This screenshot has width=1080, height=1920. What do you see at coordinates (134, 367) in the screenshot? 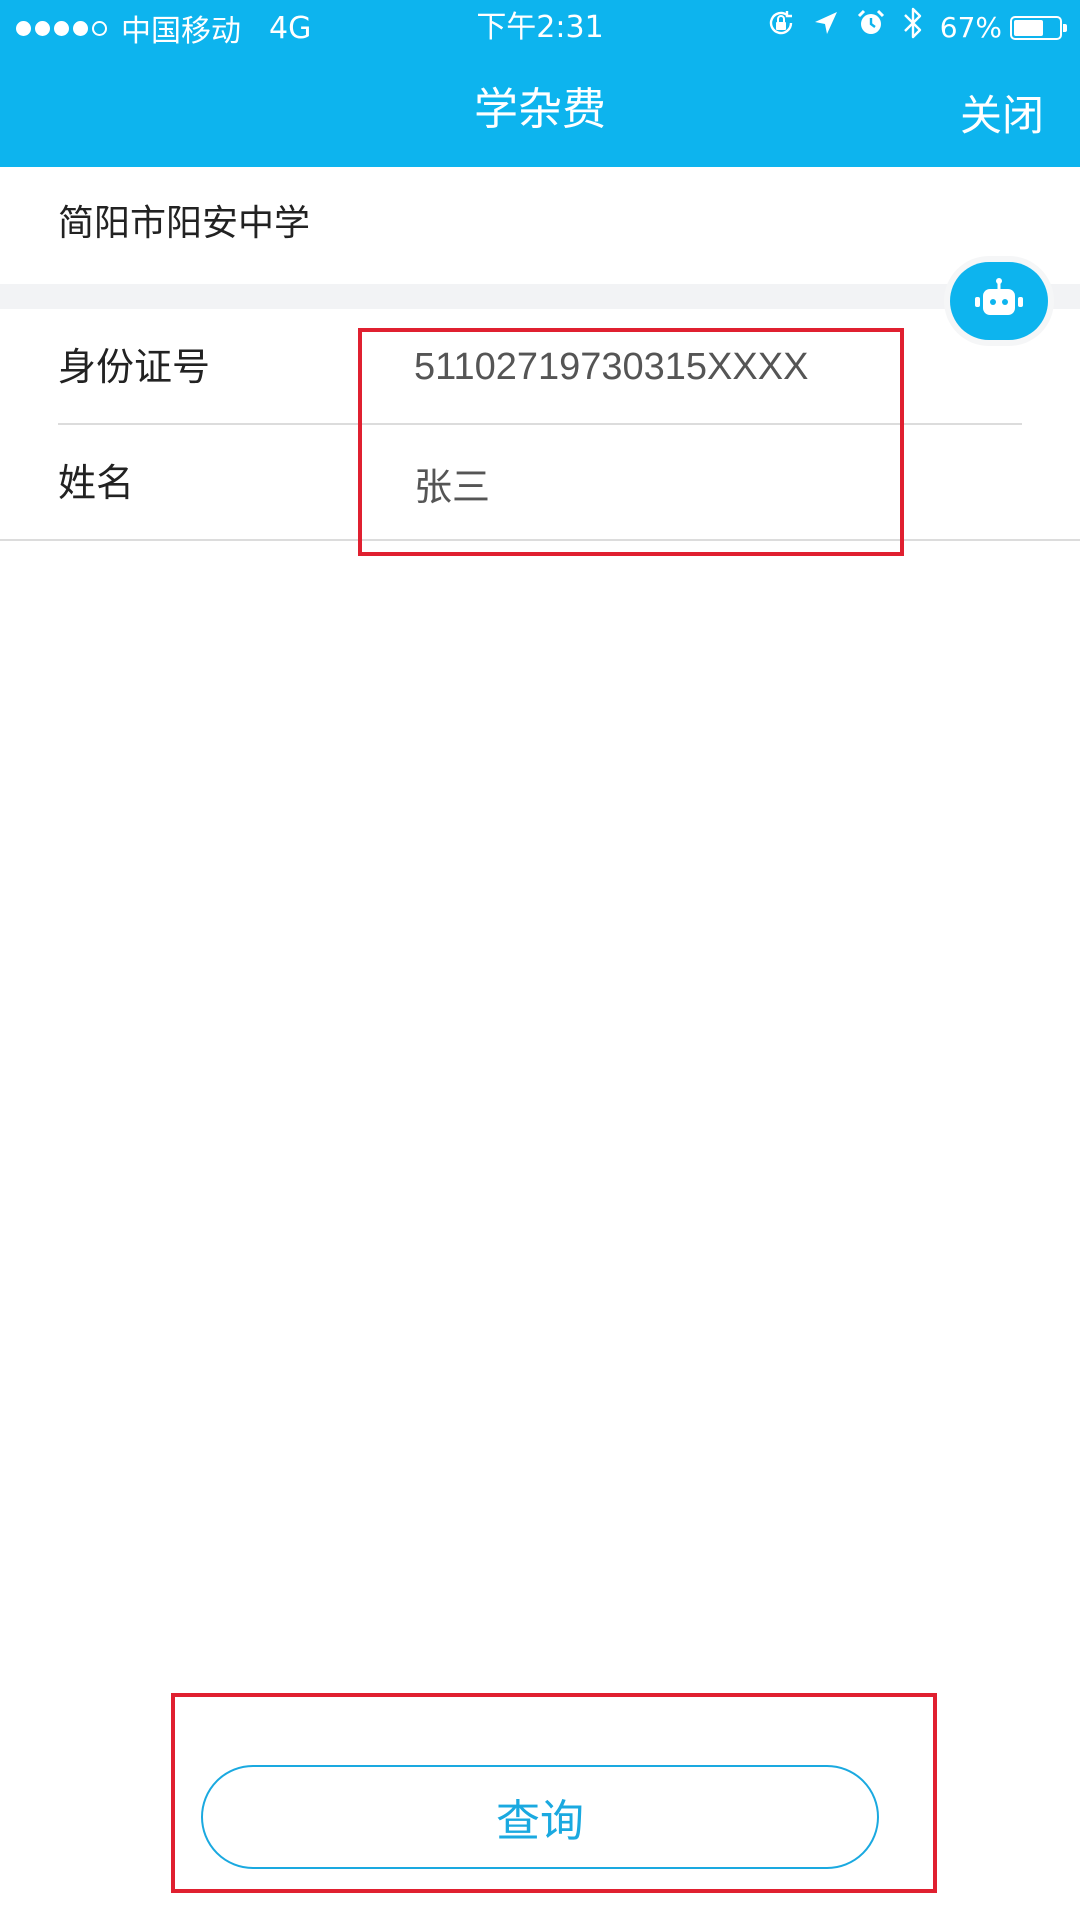
I see `id-number-label: 身份证号` at bounding box center [134, 367].